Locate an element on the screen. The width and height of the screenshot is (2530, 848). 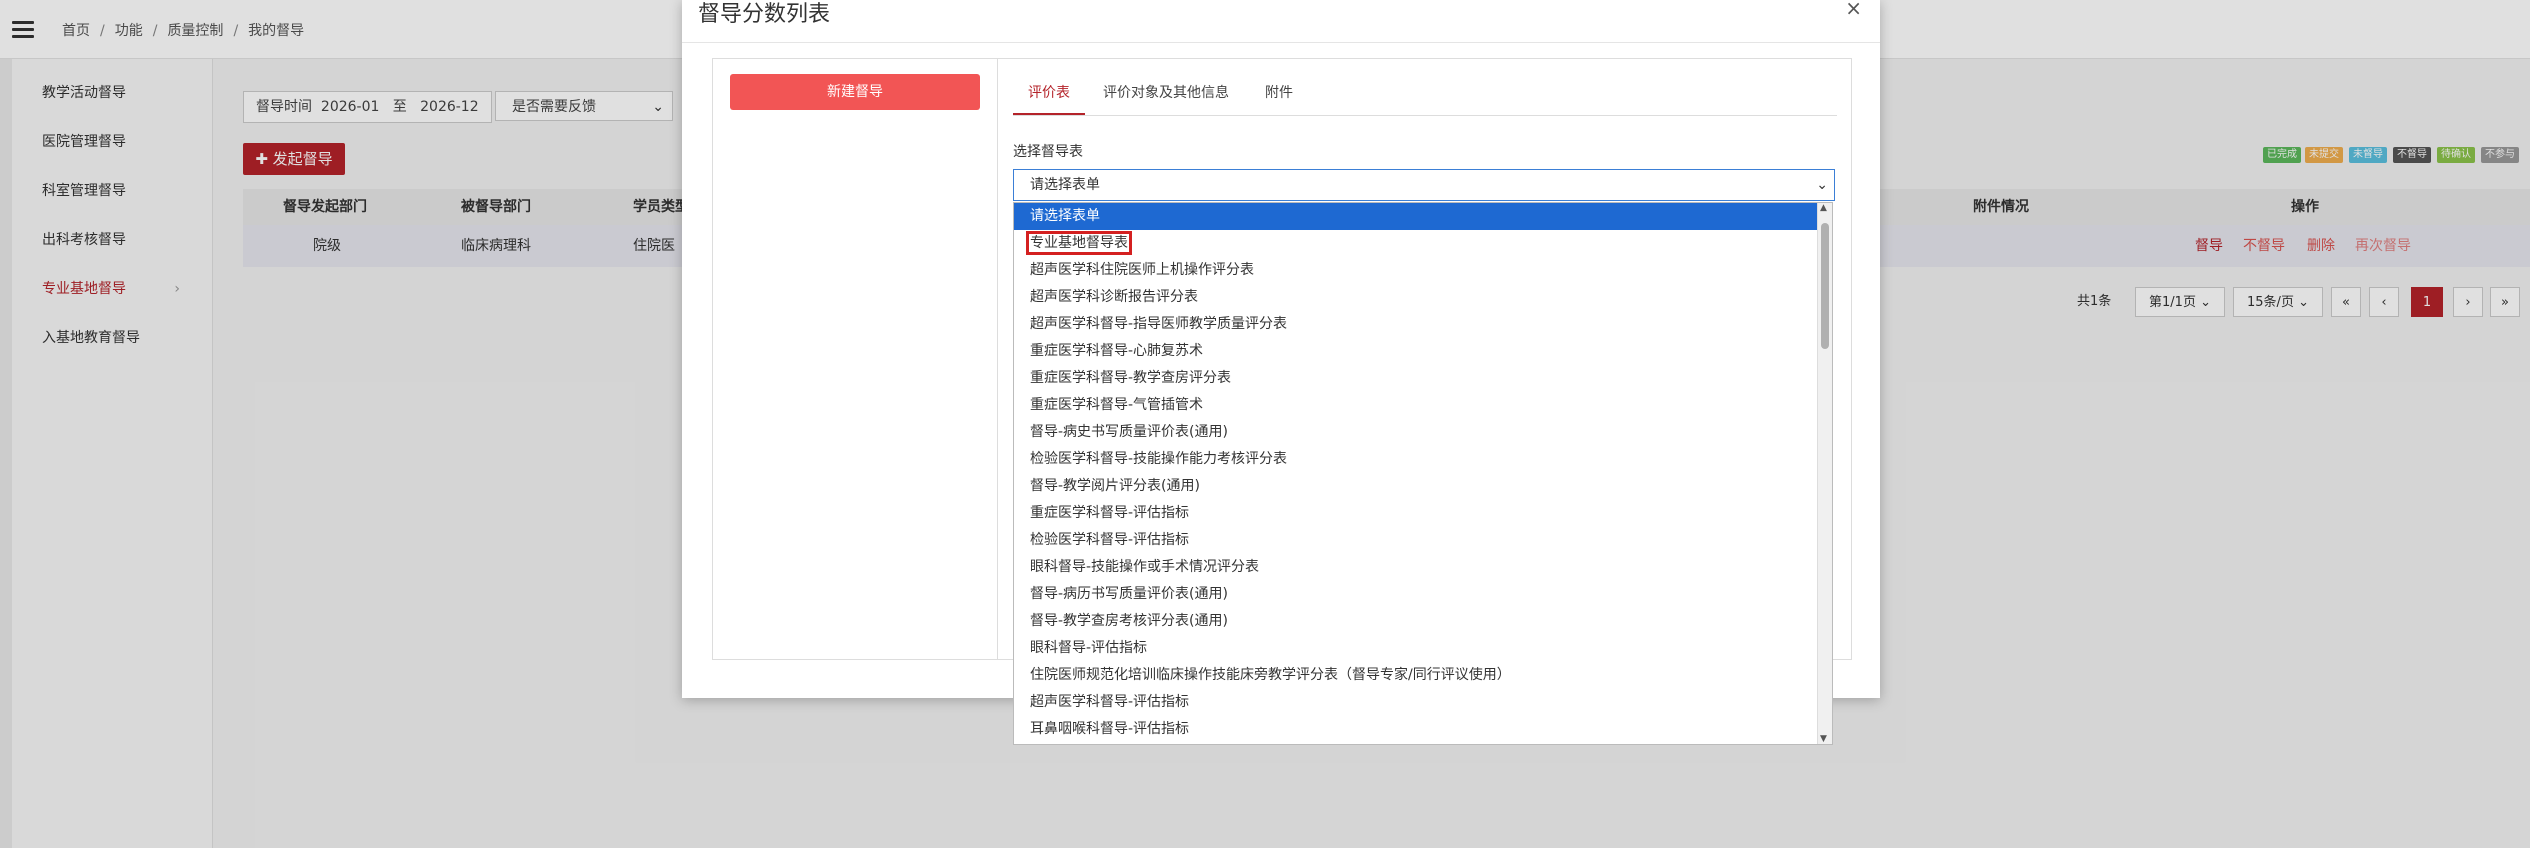
scroll-thumb is located at coordinates (1825, 286).